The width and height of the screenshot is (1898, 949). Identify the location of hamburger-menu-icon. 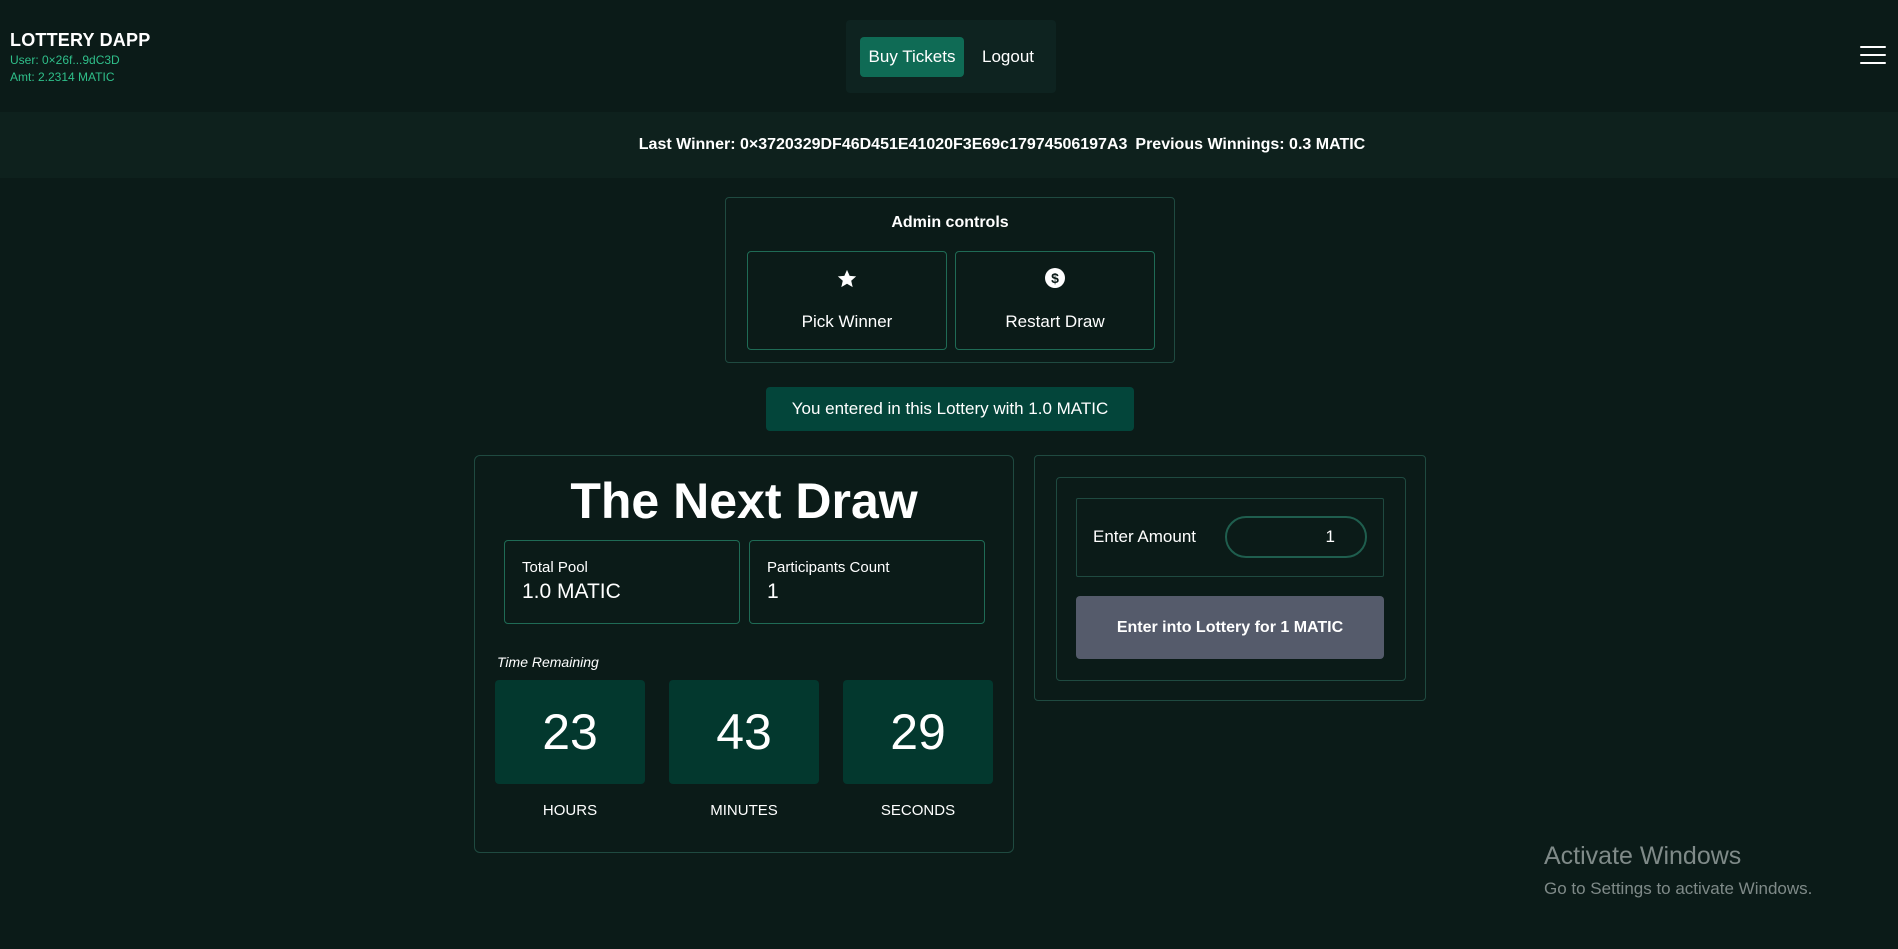
(1873, 56).